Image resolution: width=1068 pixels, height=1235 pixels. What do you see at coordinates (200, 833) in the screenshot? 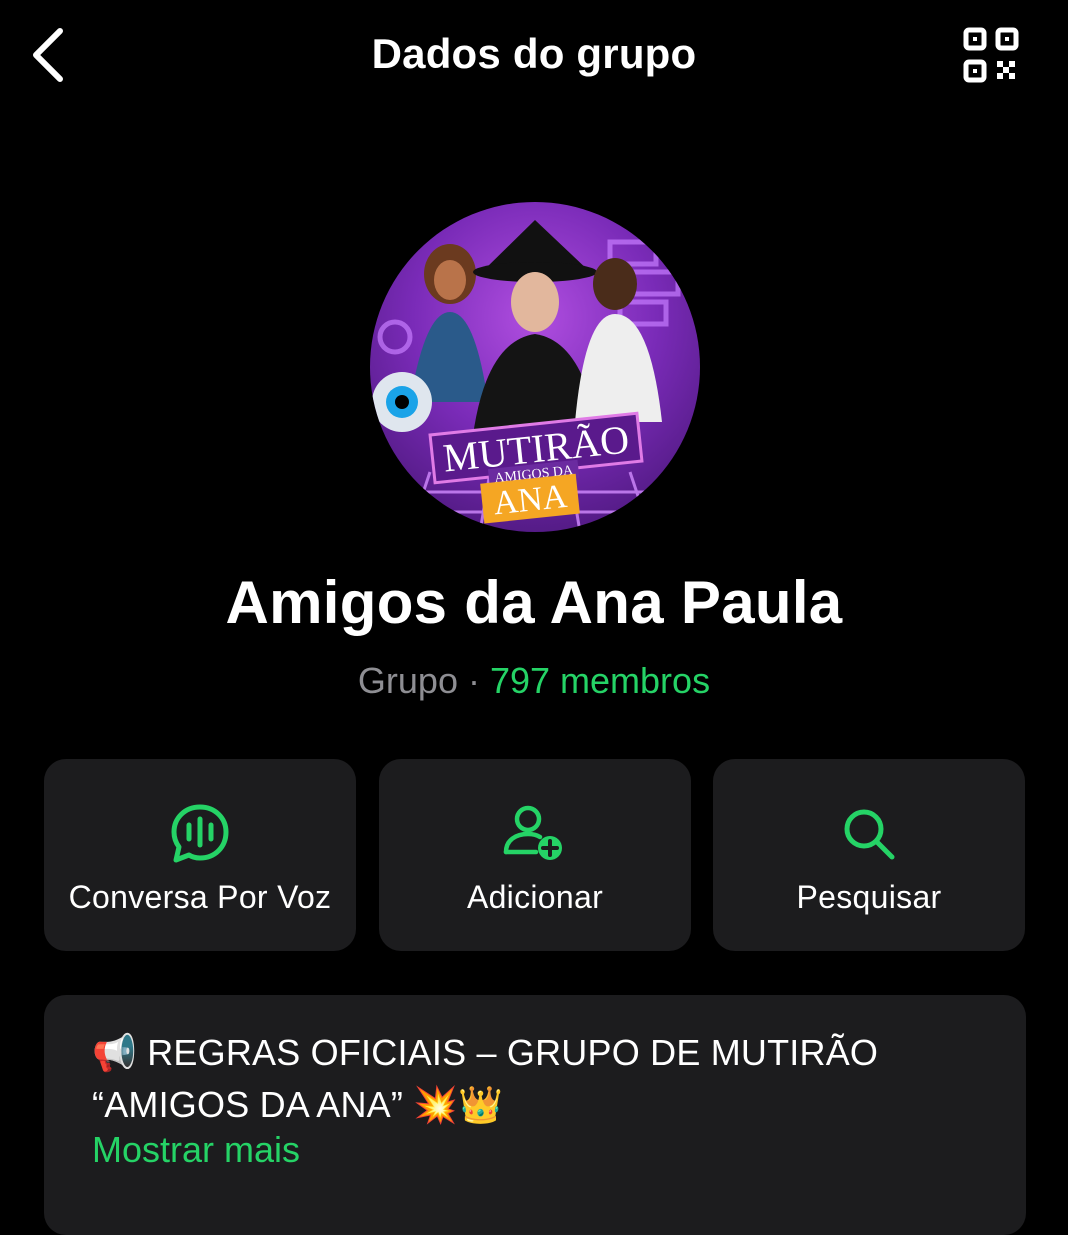
I see `voice-chat-icon` at bounding box center [200, 833].